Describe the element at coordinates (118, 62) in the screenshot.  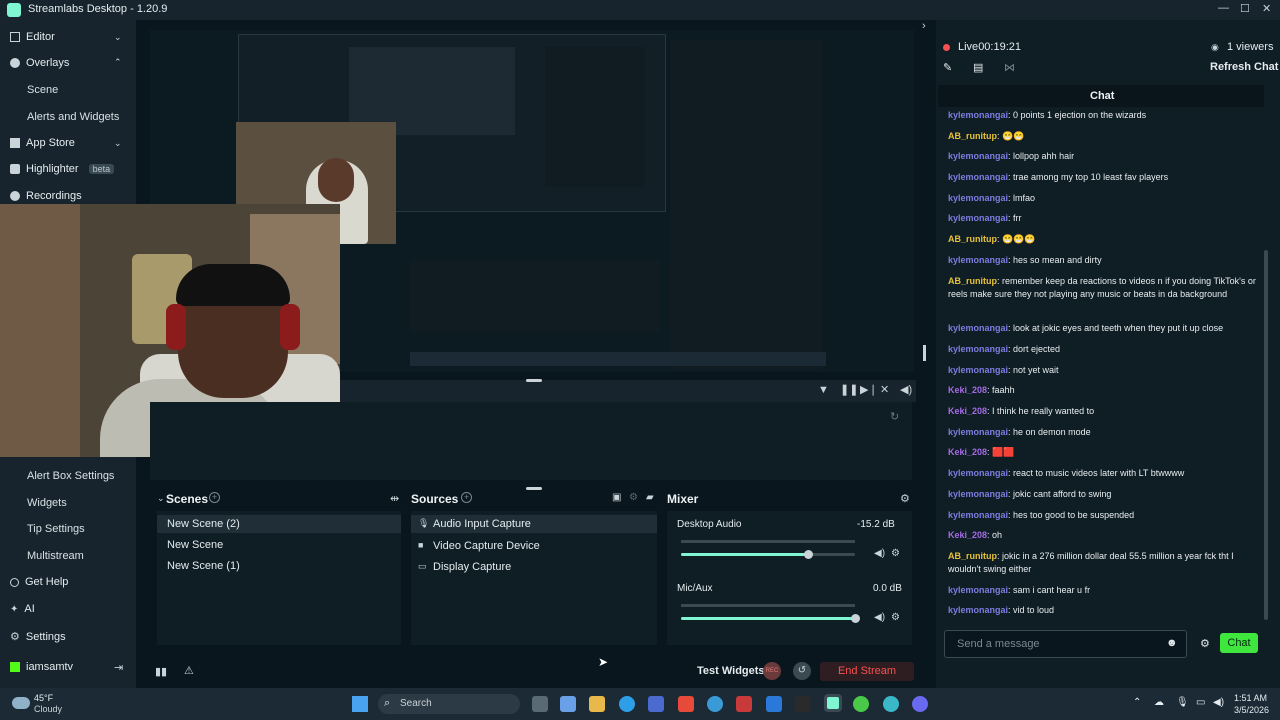
I see `chevron-up-icon: ⌃` at that location.